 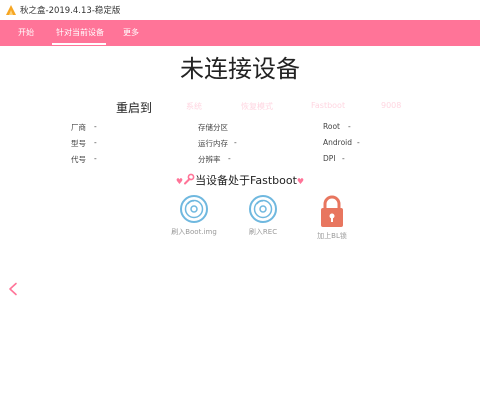 I want to click on info-resolution-label: 分辨率, so click(x=209, y=159).